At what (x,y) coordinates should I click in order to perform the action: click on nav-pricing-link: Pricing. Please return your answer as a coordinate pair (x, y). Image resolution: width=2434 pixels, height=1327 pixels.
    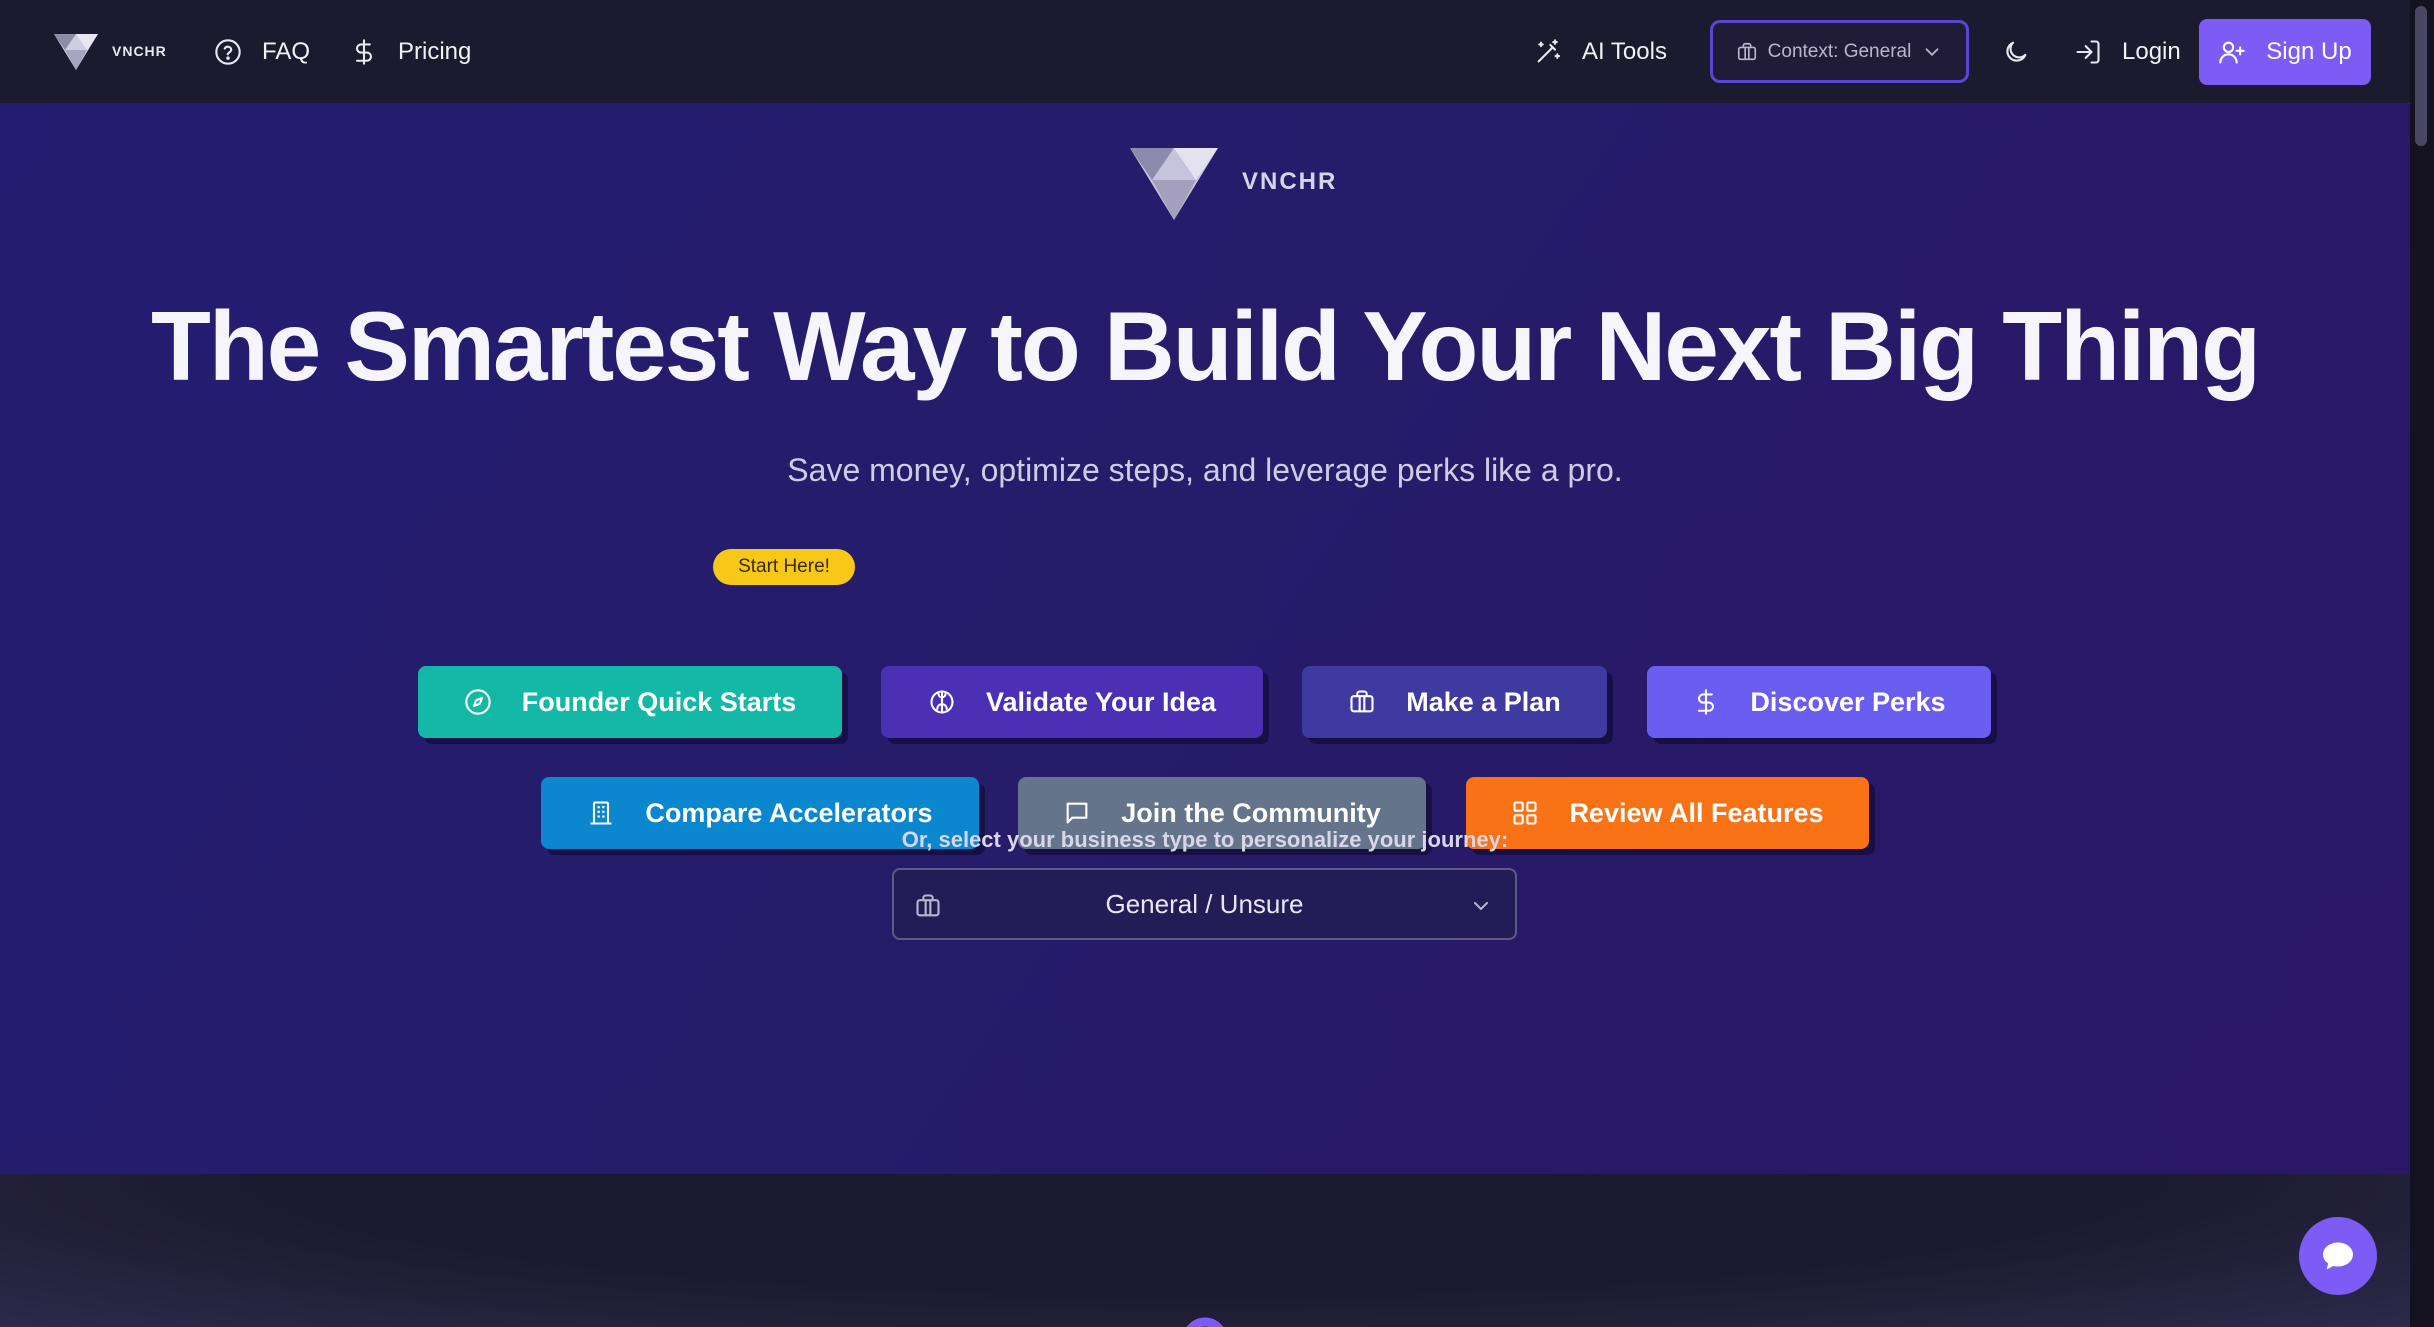
    Looking at the image, I should click on (410, 52).